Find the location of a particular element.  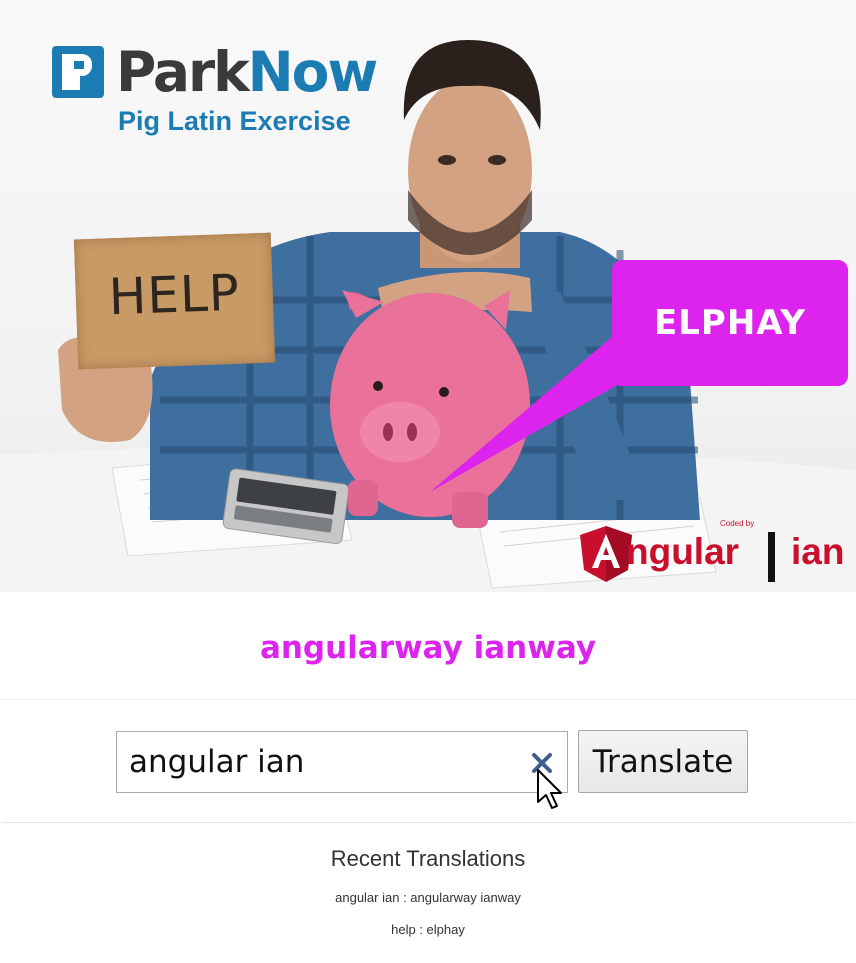

mouse-pointer-icon is located at coordinates (549, 789).